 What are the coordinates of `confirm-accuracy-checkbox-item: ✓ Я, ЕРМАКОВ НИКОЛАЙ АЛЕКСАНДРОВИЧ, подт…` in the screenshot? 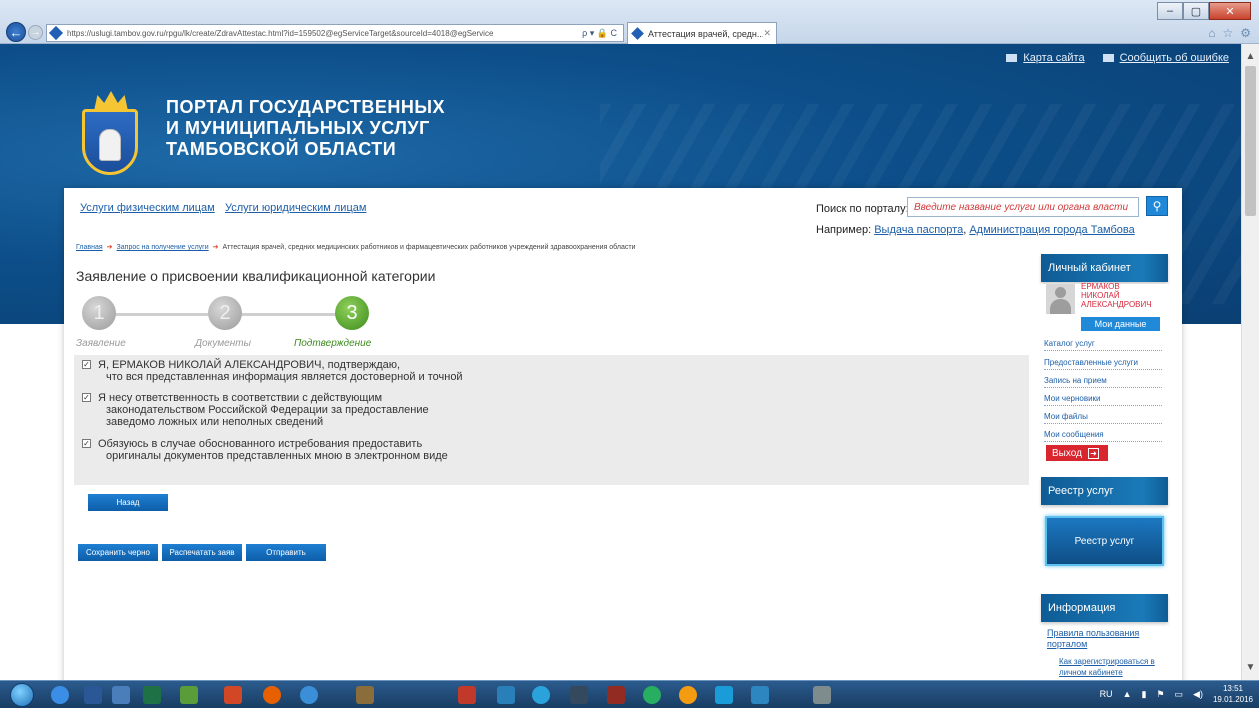 It's located at (272, 371).